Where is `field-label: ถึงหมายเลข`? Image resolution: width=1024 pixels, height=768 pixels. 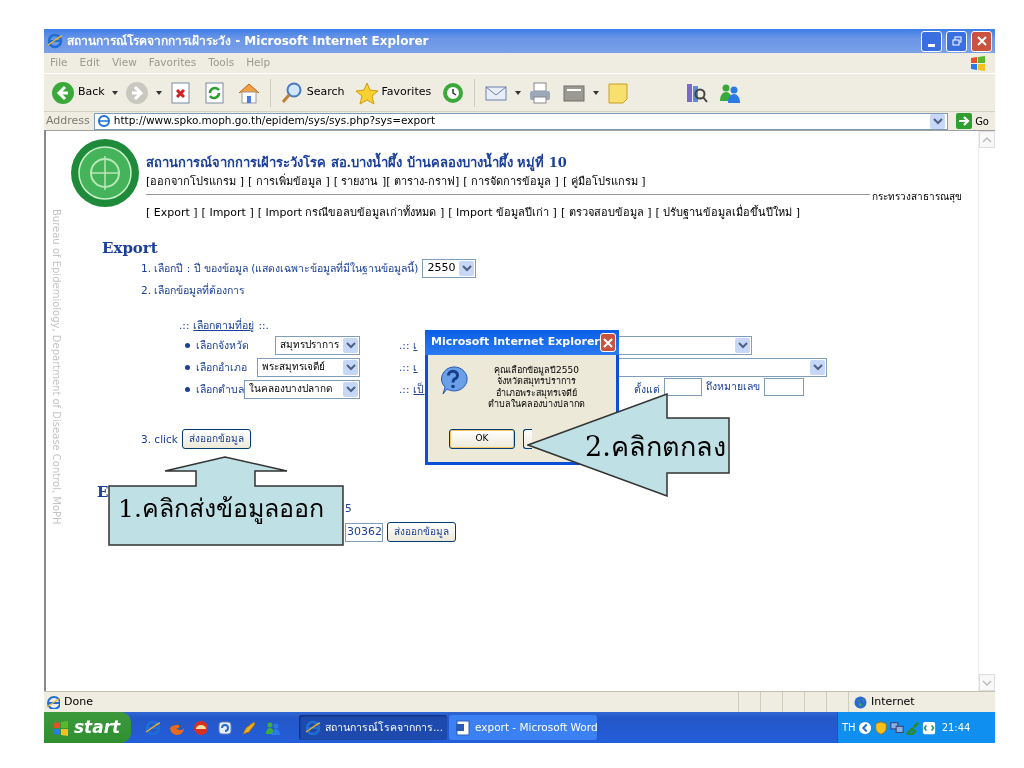 field-label: ถึงหมายเลข is located at coordinates (733, 386).